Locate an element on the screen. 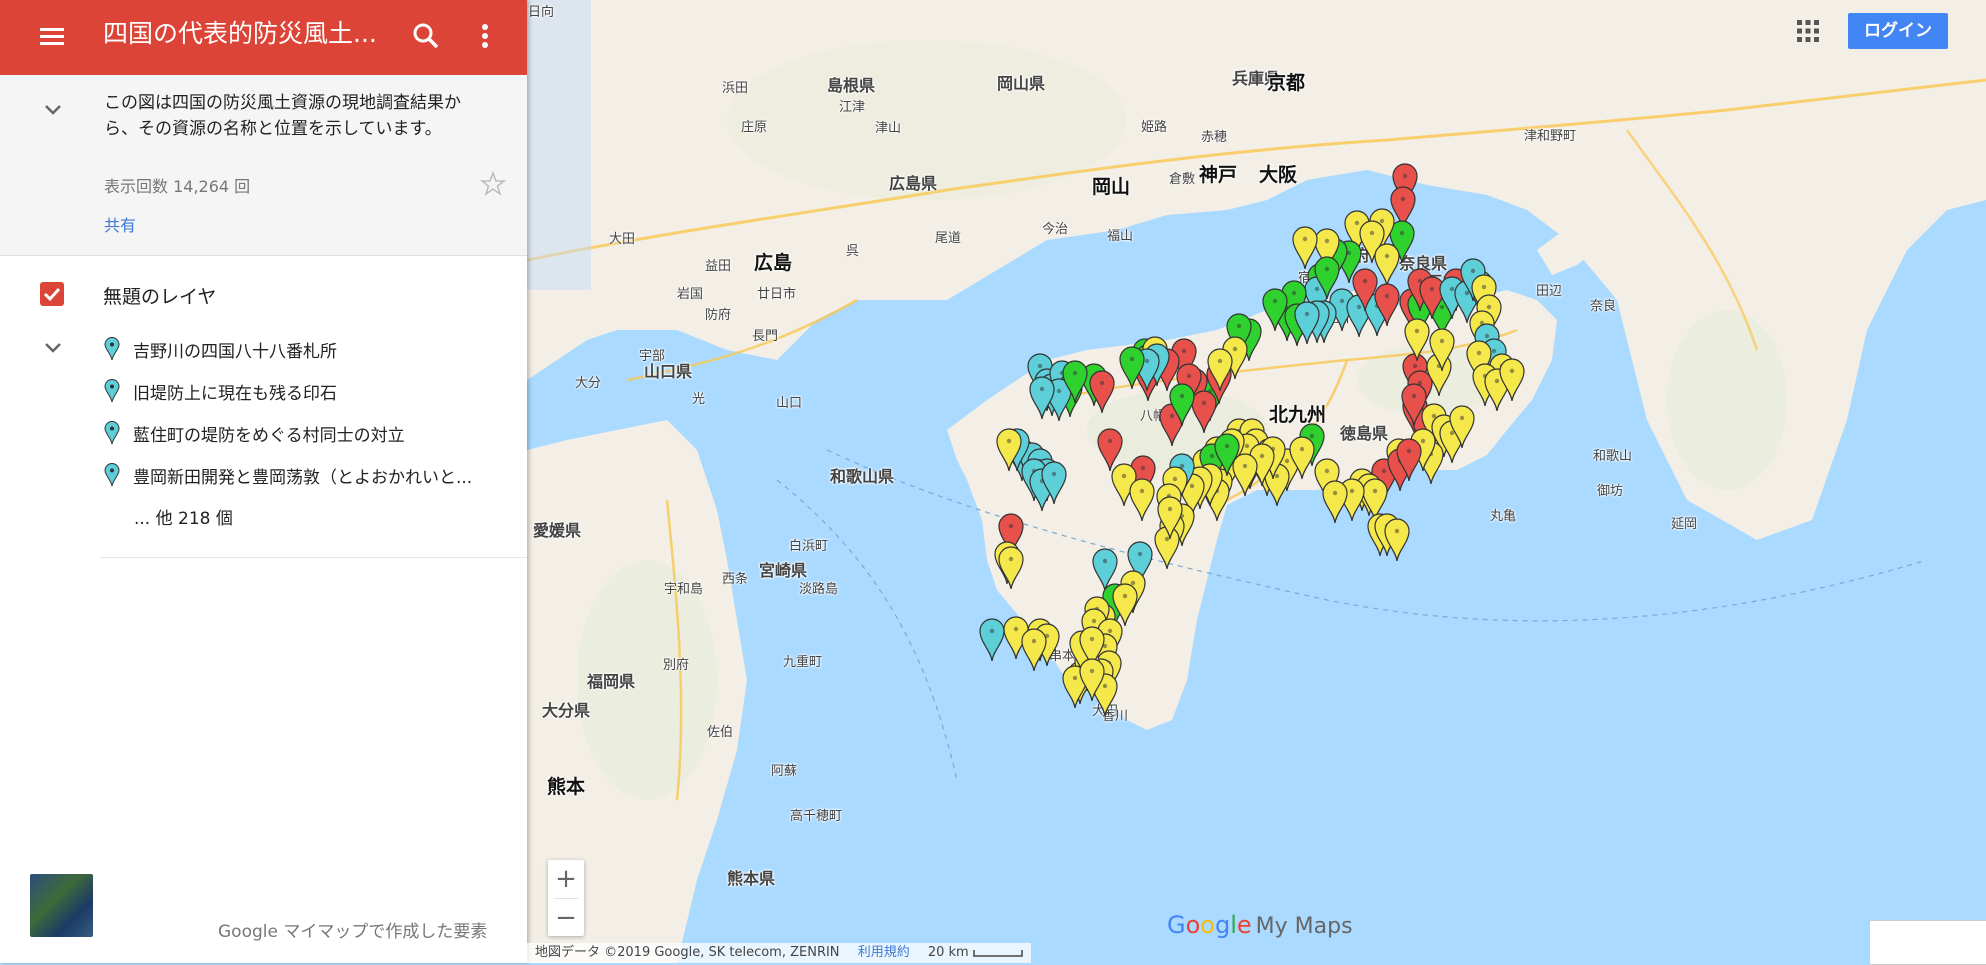  divider is located at coordinates (313, 557).